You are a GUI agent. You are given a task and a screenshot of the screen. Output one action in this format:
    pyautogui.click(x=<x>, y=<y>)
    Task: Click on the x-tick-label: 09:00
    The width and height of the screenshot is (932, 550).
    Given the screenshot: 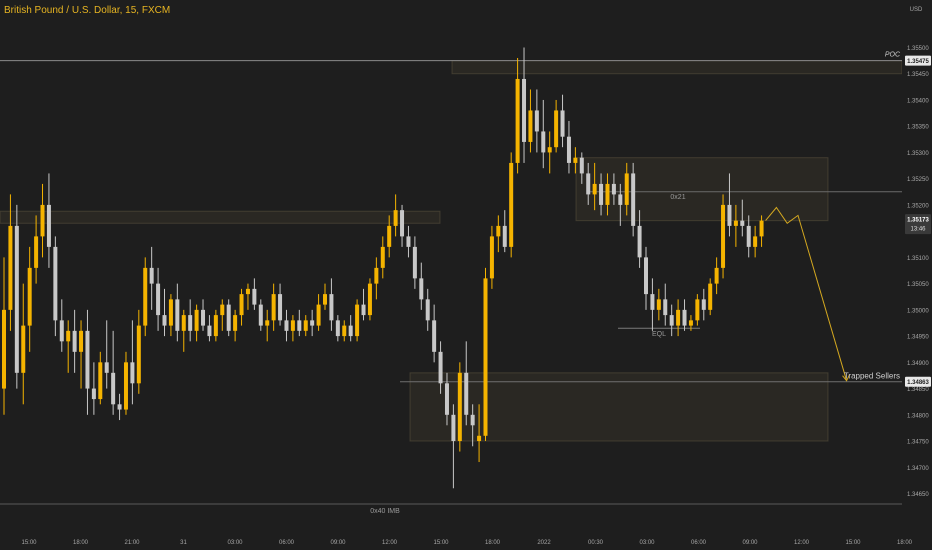 What is the action you would take?
    pyautogui.click(x=750, y=543)
    